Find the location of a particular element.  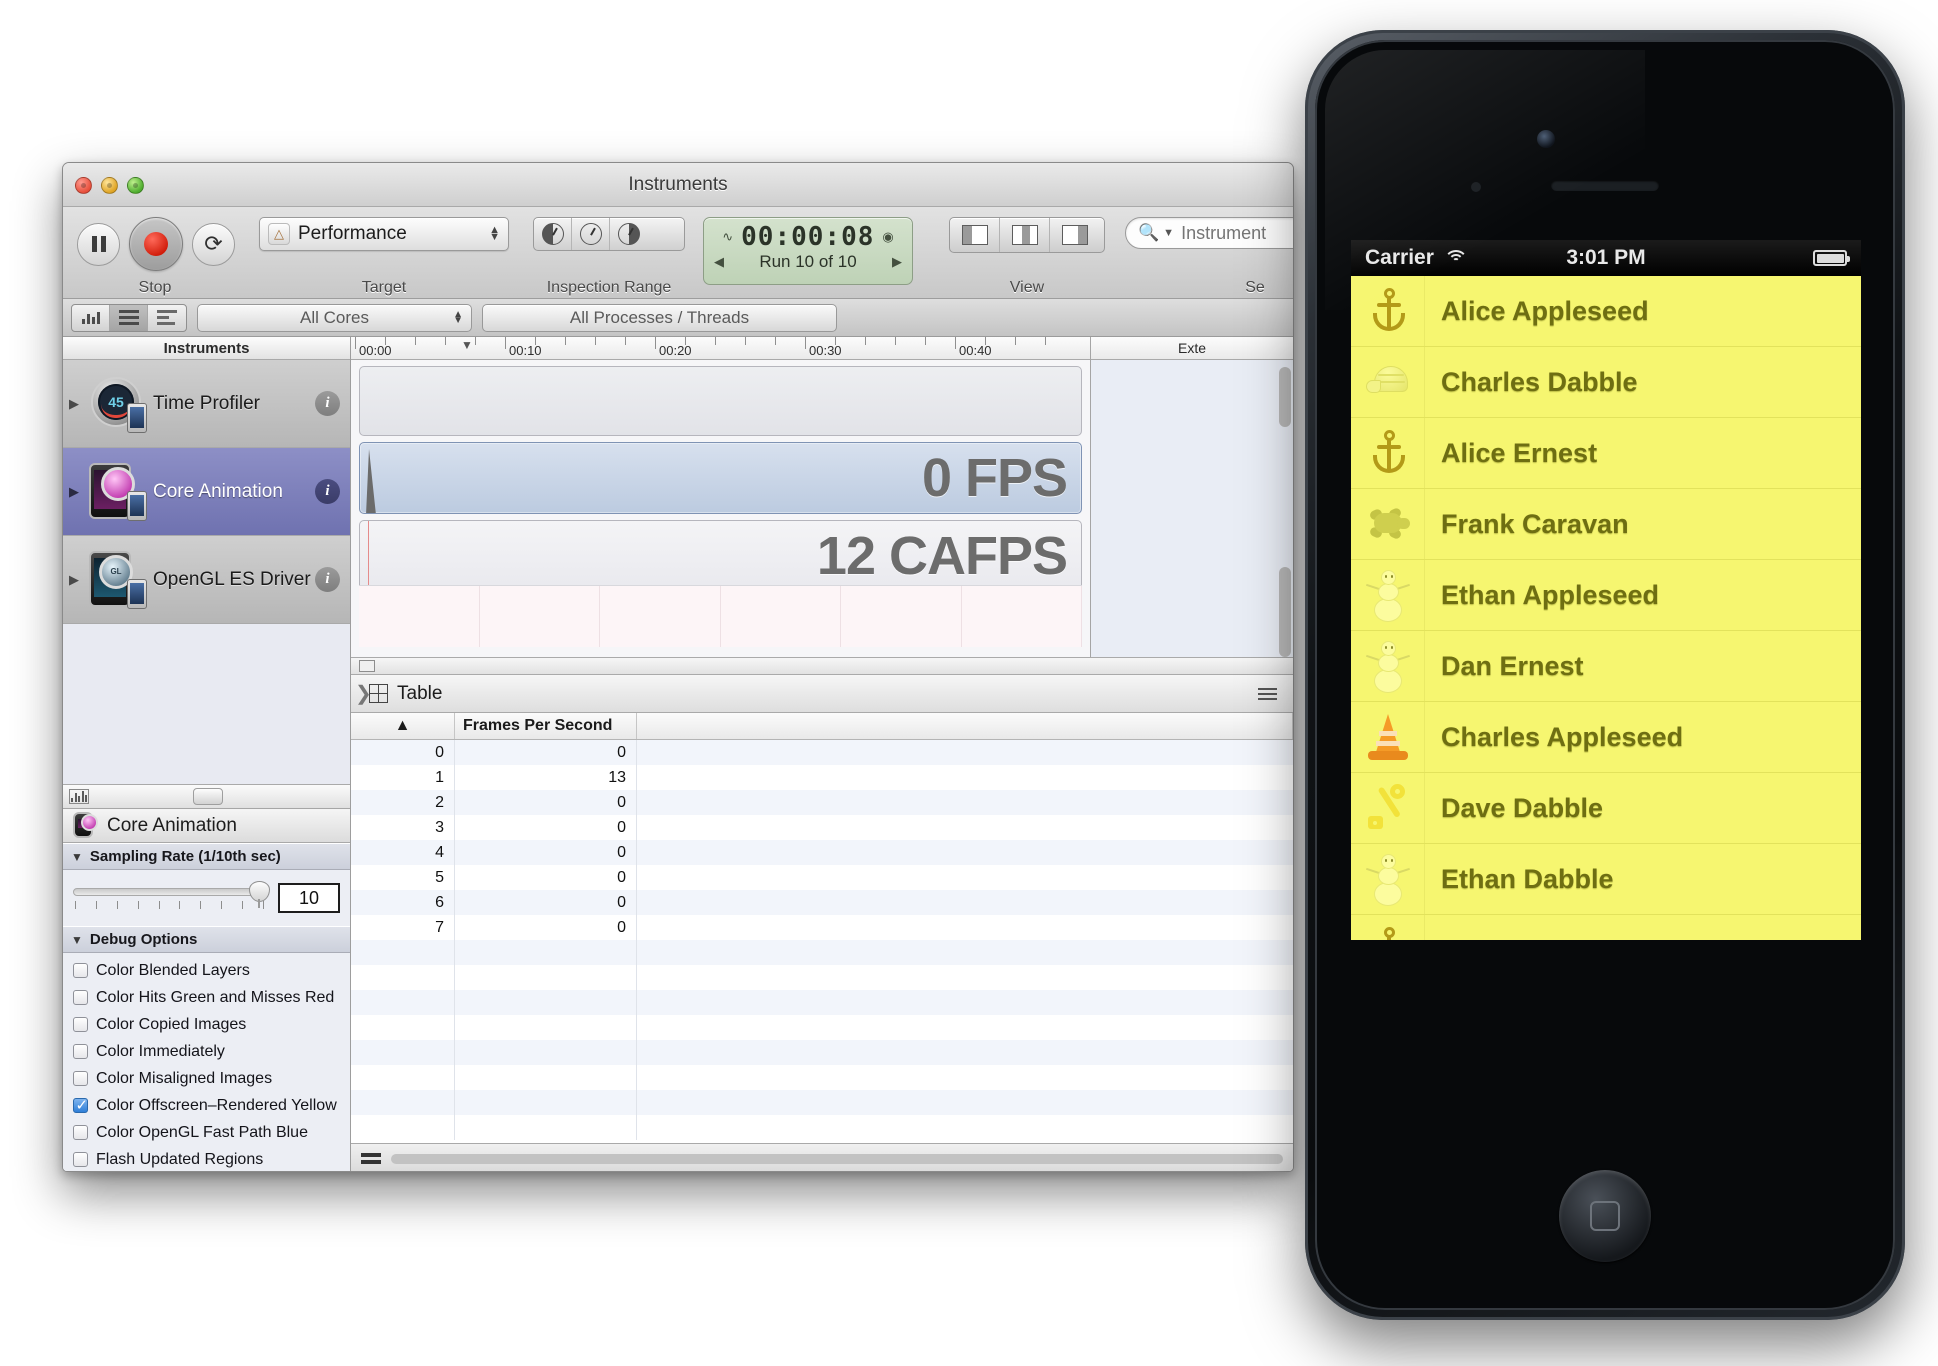

debug-options-section-header: ▼ Debug Options is located at coordinates (206, 939).